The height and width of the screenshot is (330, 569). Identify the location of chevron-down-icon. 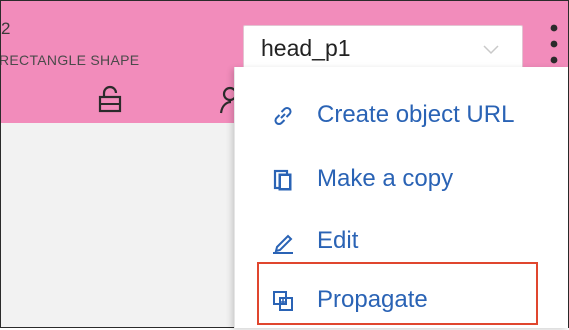
(491, 50).